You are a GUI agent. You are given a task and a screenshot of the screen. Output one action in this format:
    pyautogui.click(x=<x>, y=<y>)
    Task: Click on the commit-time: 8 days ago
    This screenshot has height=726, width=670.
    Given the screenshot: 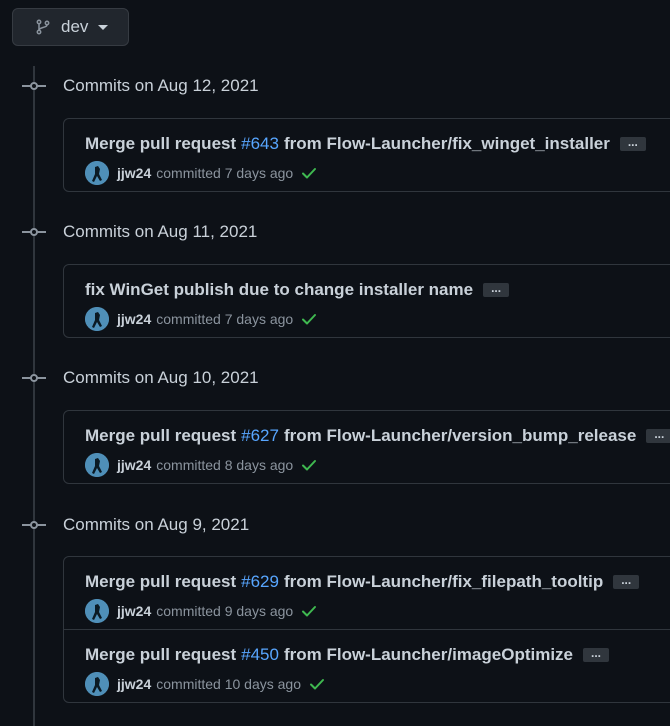 What is the action you would take?
    pyautogui.click(x=259, y=465)
    